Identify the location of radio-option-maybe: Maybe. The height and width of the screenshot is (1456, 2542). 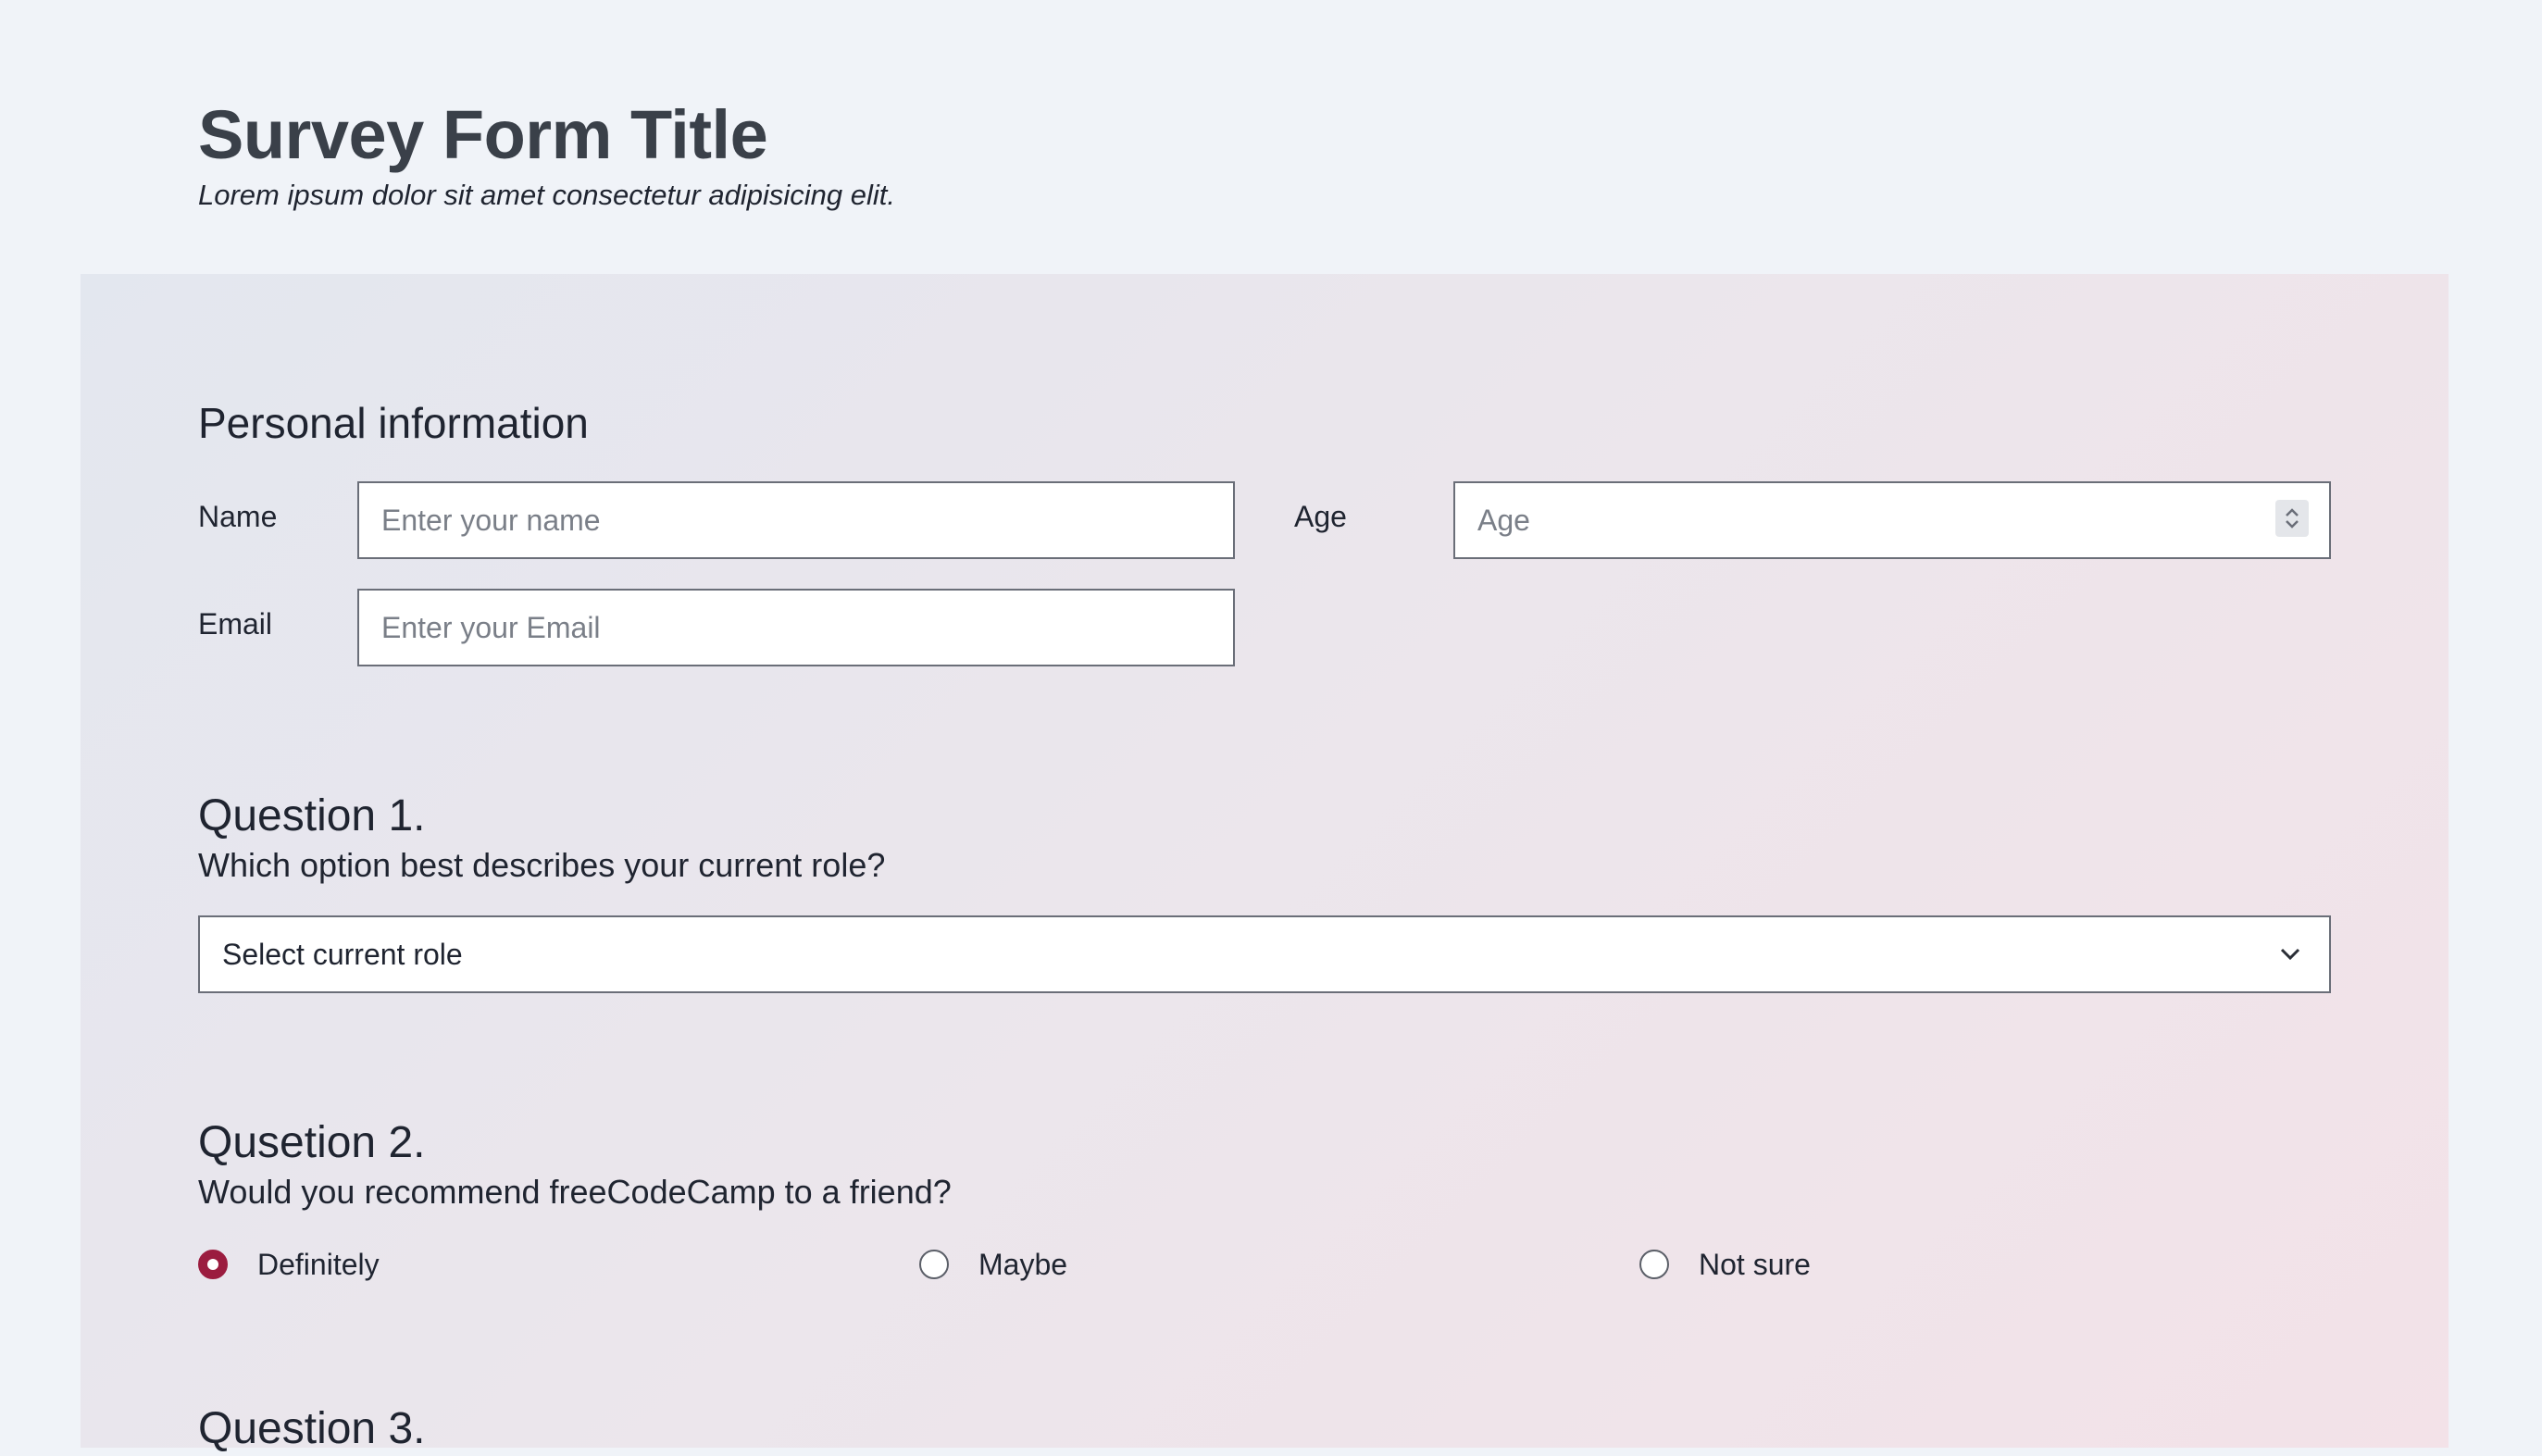
(993, 1264).